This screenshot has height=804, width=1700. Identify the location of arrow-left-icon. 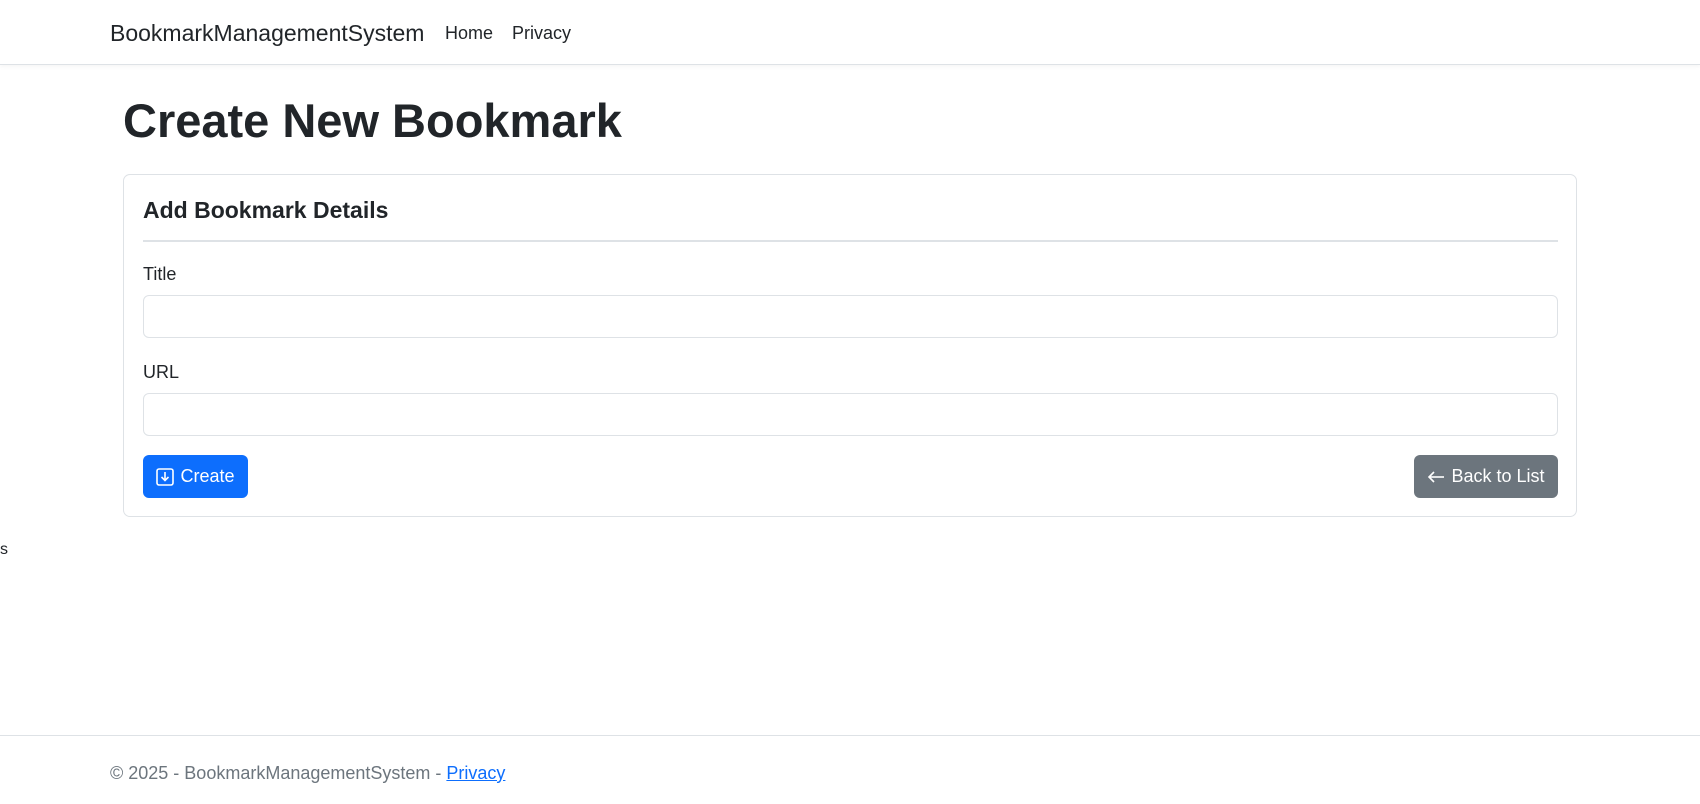
(1436, 477).